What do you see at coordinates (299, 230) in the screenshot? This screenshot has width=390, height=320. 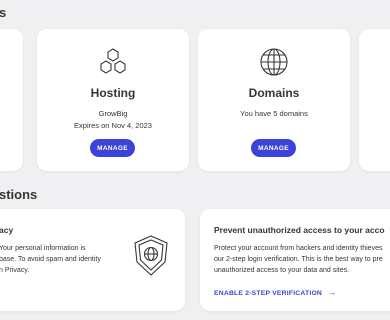 I see `twofa-title: Prevent unauthorized access to your acco` at bounding box center [299, 230].